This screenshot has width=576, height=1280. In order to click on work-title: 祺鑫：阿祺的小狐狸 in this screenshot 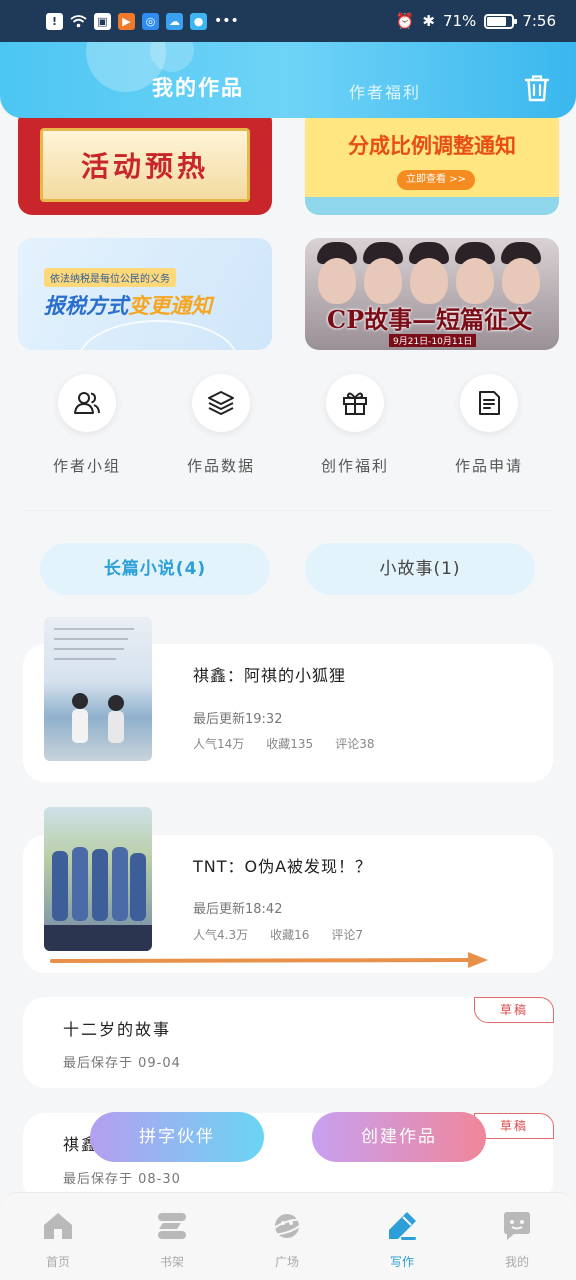, I will do `click(269, 674)`.